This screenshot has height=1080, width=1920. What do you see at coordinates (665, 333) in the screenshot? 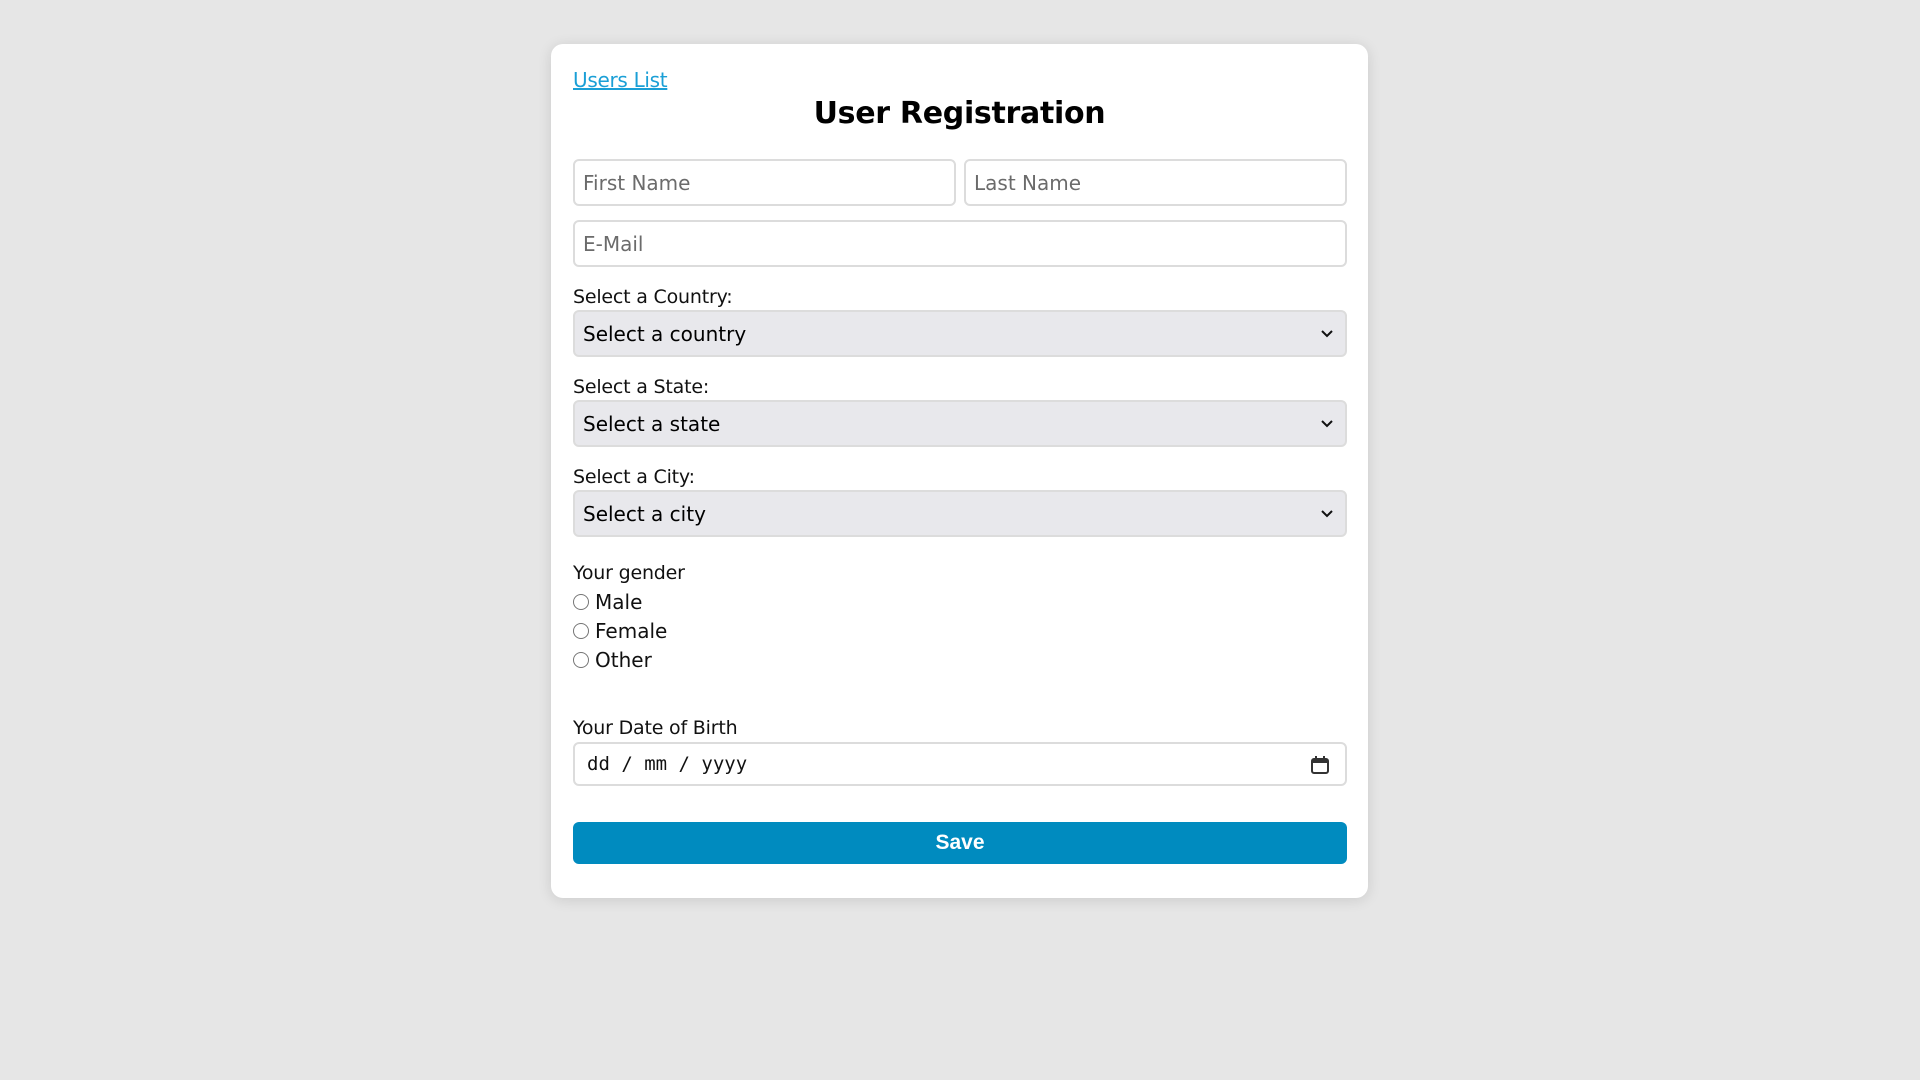
I see `country-select-value: Select a country` at bounding box center [665, 333].